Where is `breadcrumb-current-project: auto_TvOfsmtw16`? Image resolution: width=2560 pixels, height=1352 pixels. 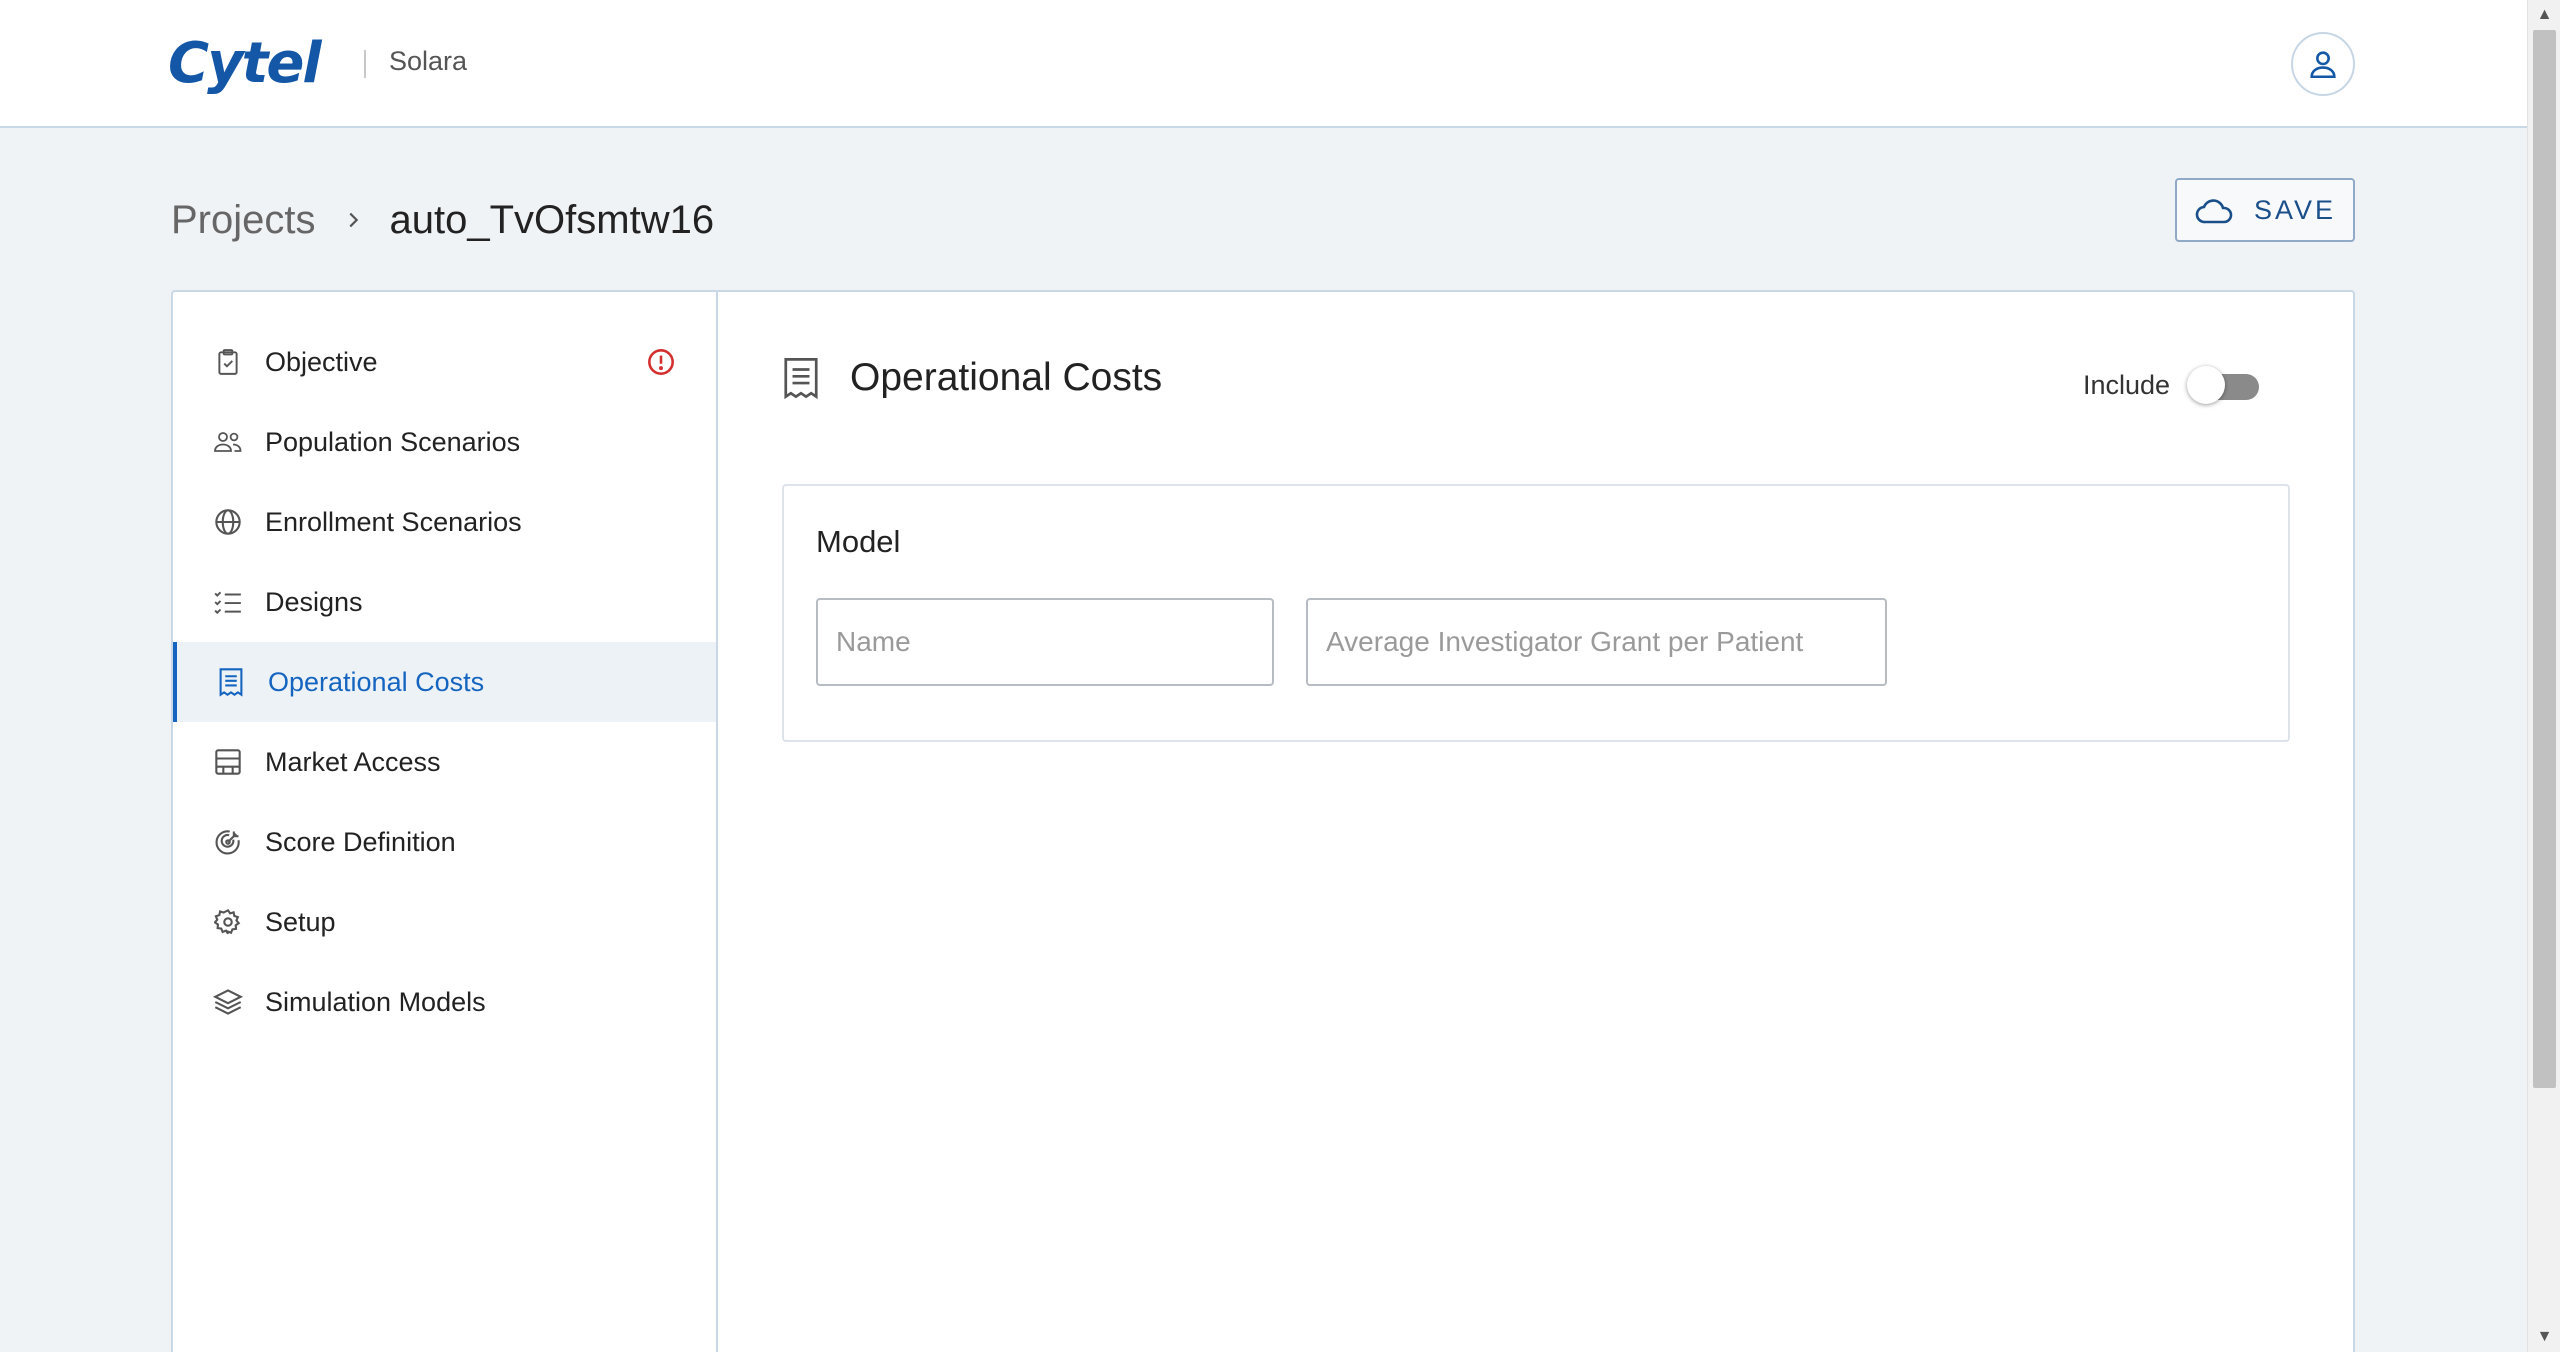
breadcrumb-current-project: auto_TvOfsmtw16 is located at coordinates (552, 219).